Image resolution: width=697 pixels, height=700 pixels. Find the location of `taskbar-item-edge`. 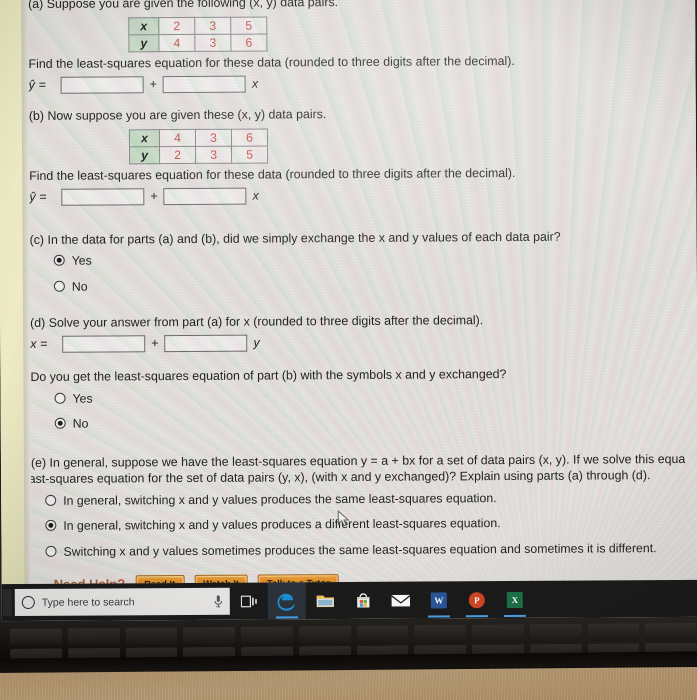

taskbar-item-edge is located at coordinates (286, 601).